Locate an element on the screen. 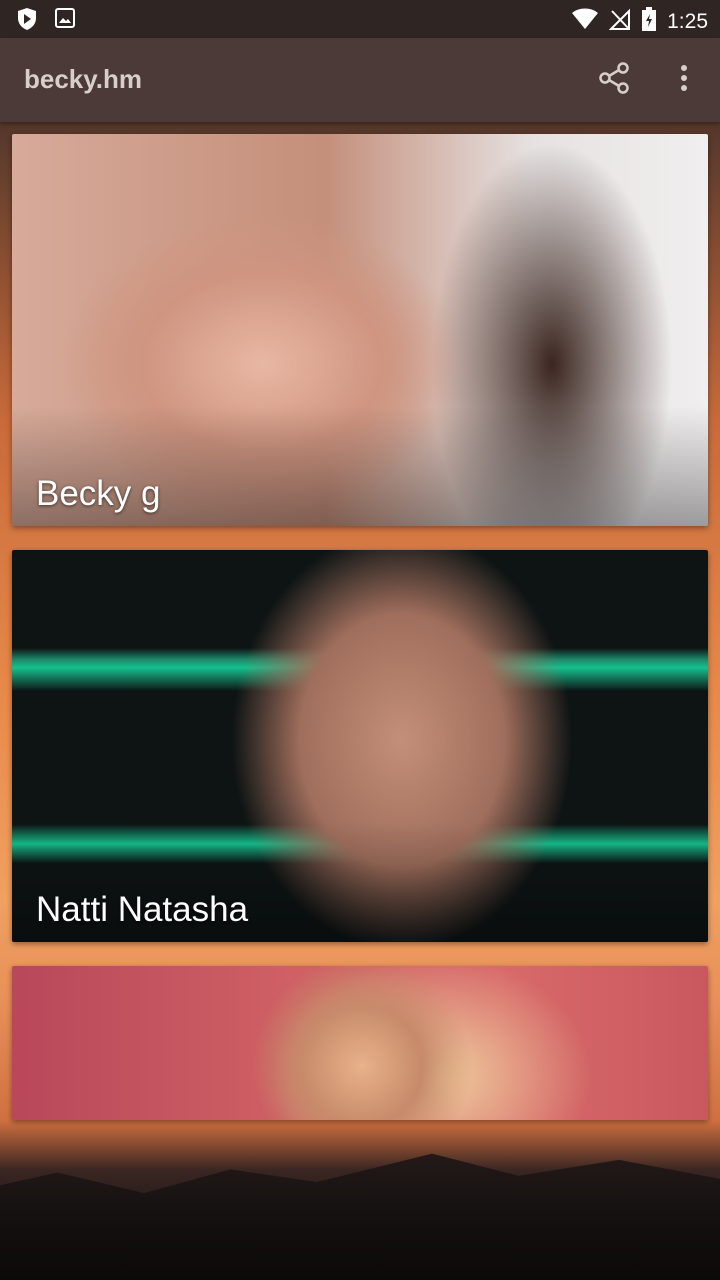 The height and width of the screenshot is (1280, 720). app-toolbar: becky.hm is located at coordinates (360, 80).